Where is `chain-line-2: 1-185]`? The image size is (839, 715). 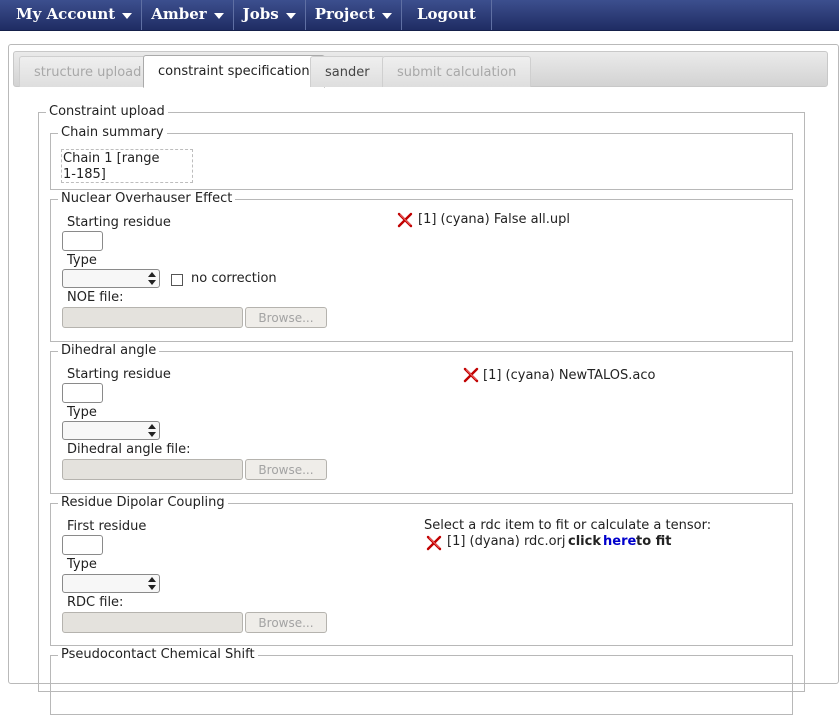
chain-line-2: 1-185] is located at coordinates (84, 174).